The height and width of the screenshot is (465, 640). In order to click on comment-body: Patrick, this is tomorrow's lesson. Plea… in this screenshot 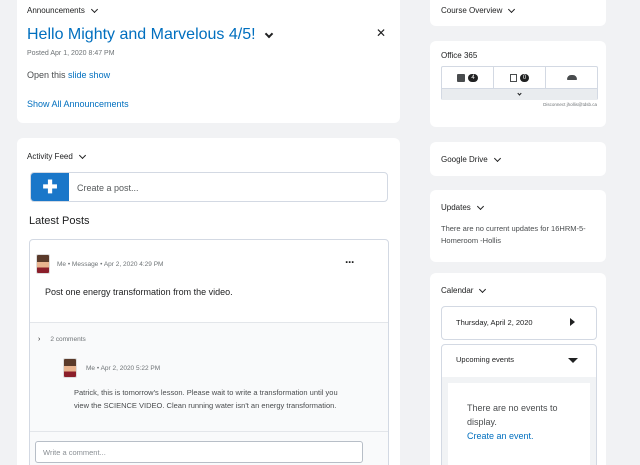, I will do `click(206, 399)`.